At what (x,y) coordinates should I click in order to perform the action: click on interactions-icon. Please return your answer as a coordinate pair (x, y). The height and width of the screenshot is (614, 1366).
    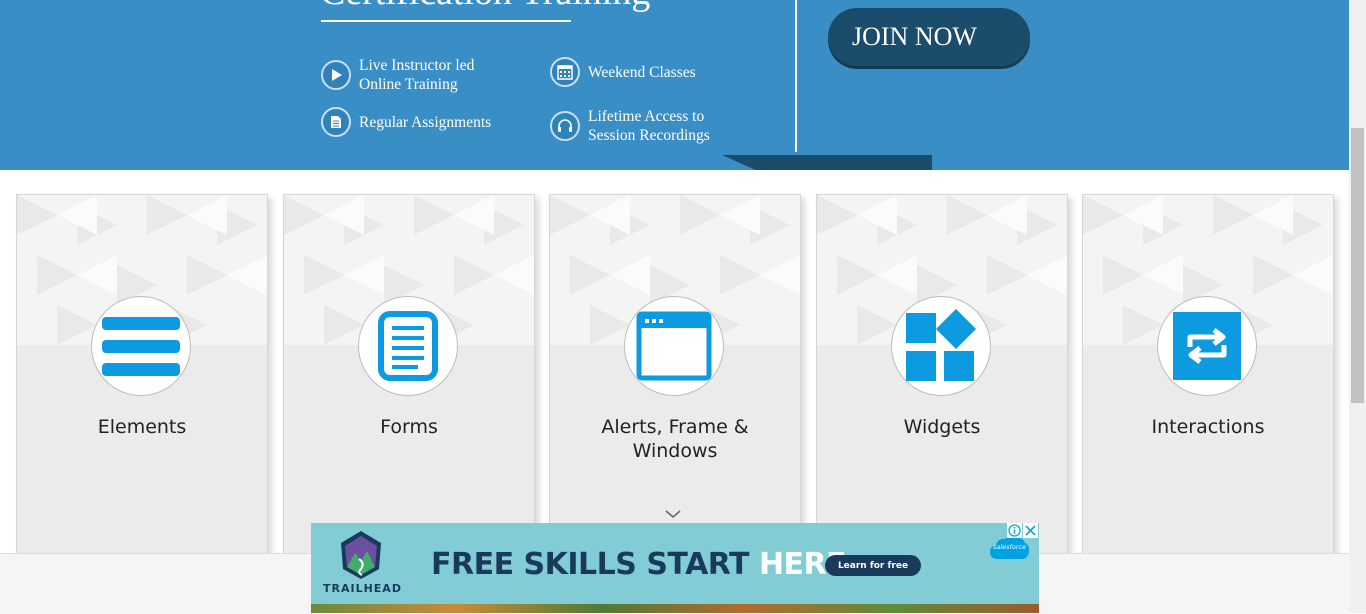
    Looking at the image, I should click on (1207, 346).